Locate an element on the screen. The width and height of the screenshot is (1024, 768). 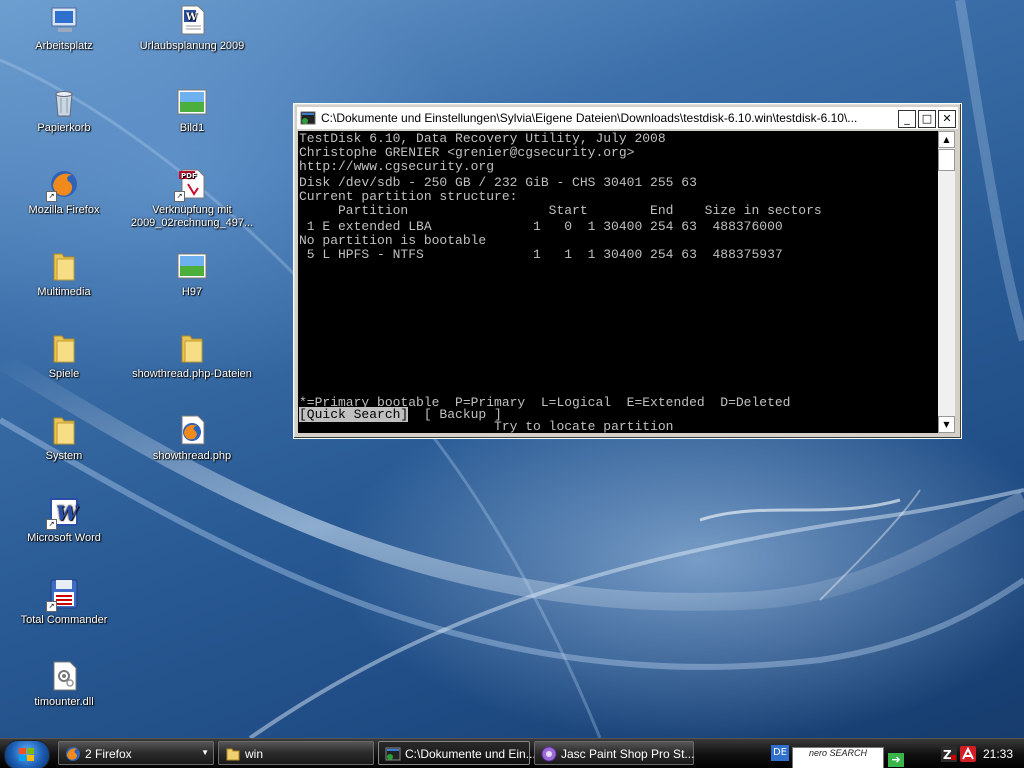
language-indicator: DE is located at coordinates (780, 753).